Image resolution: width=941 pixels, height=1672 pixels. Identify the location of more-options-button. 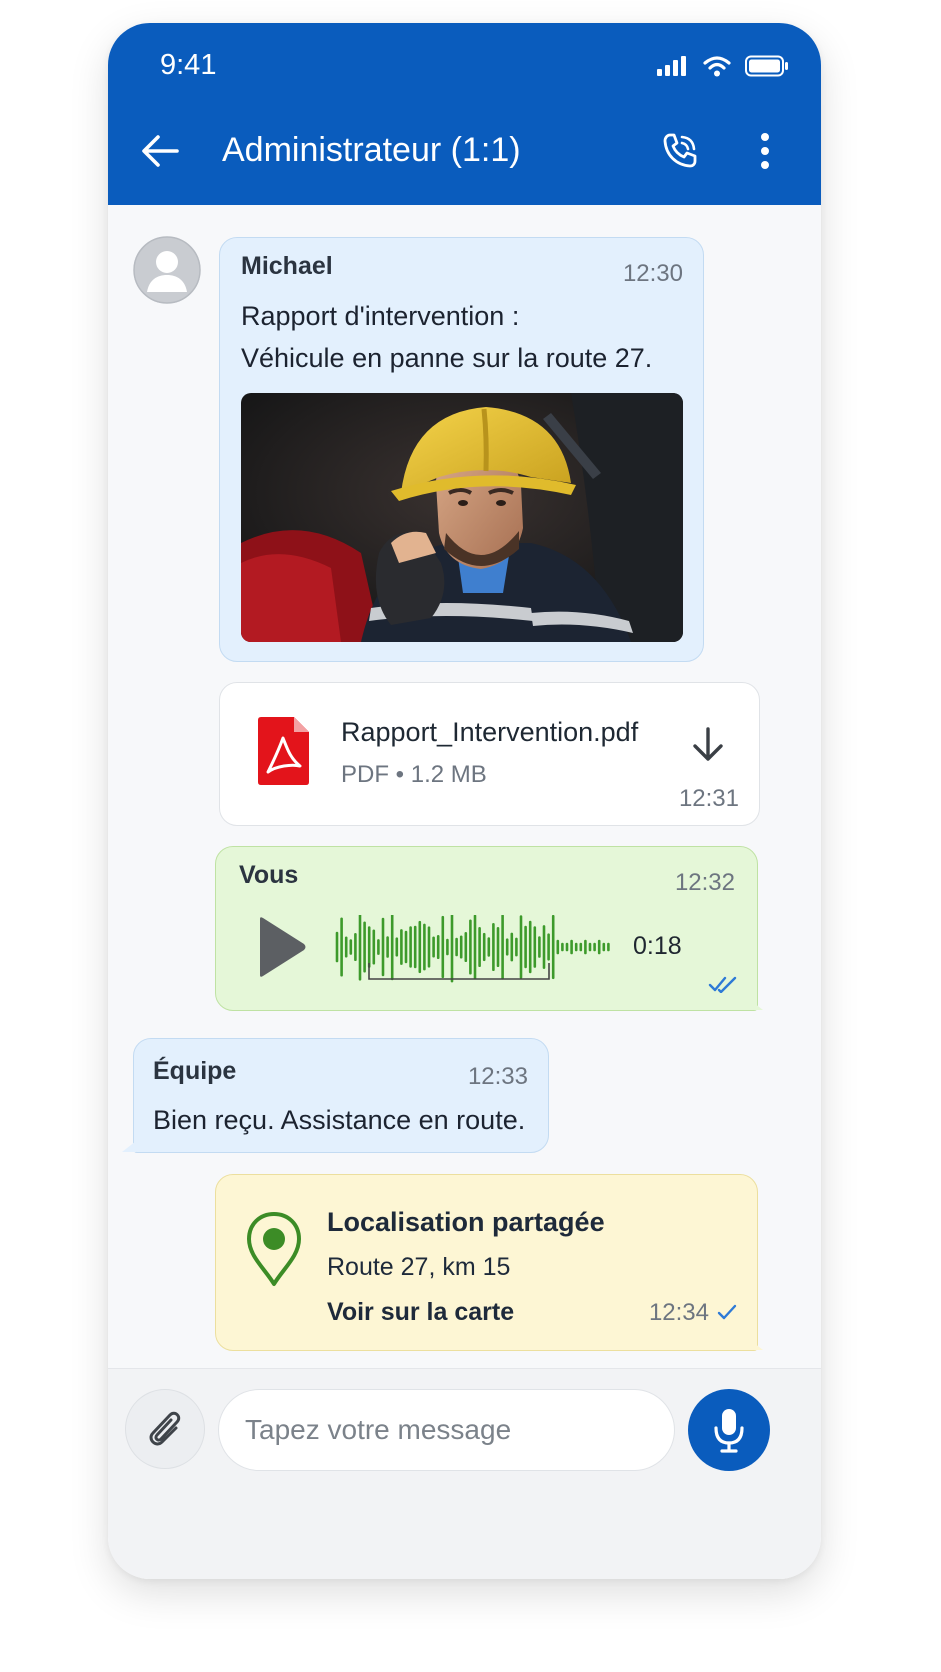
(765, 151).